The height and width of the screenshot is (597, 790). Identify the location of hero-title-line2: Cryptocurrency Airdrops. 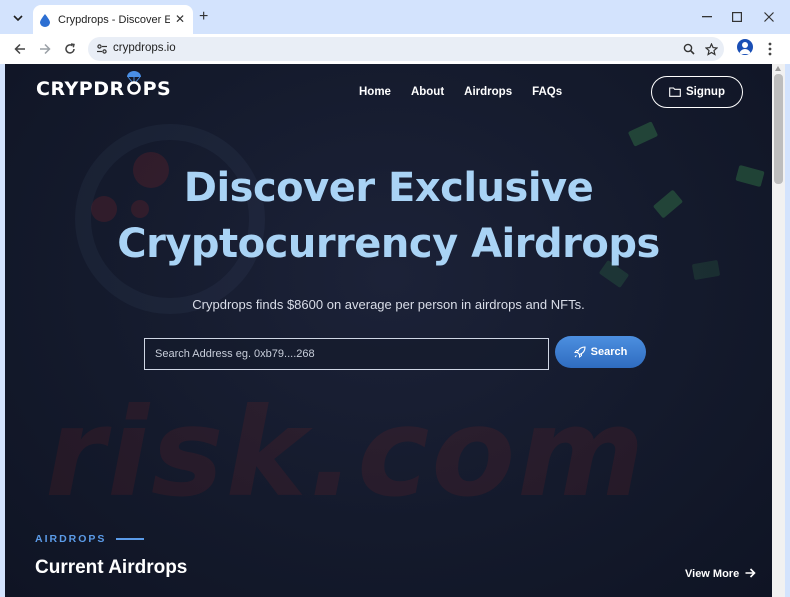
(388, 244).